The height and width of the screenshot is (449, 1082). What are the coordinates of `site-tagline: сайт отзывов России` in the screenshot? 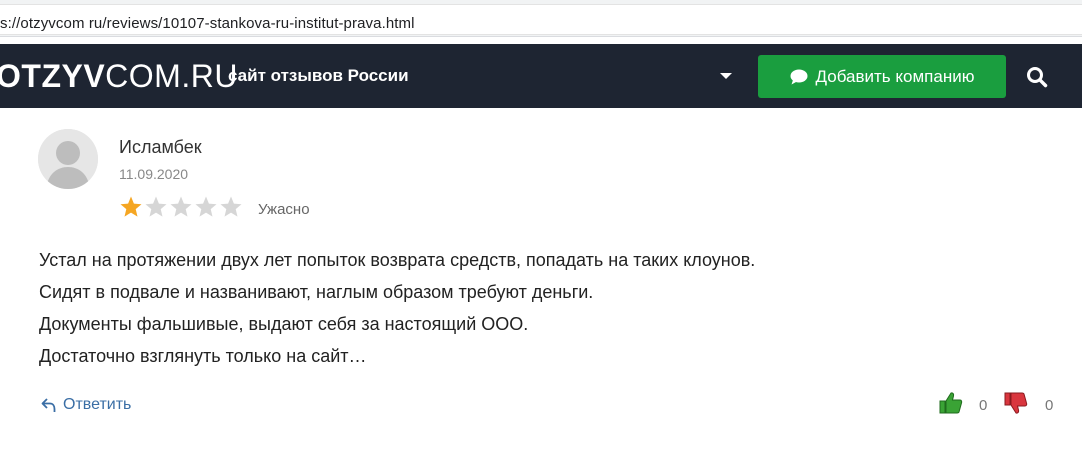 It's located at (318, 75).